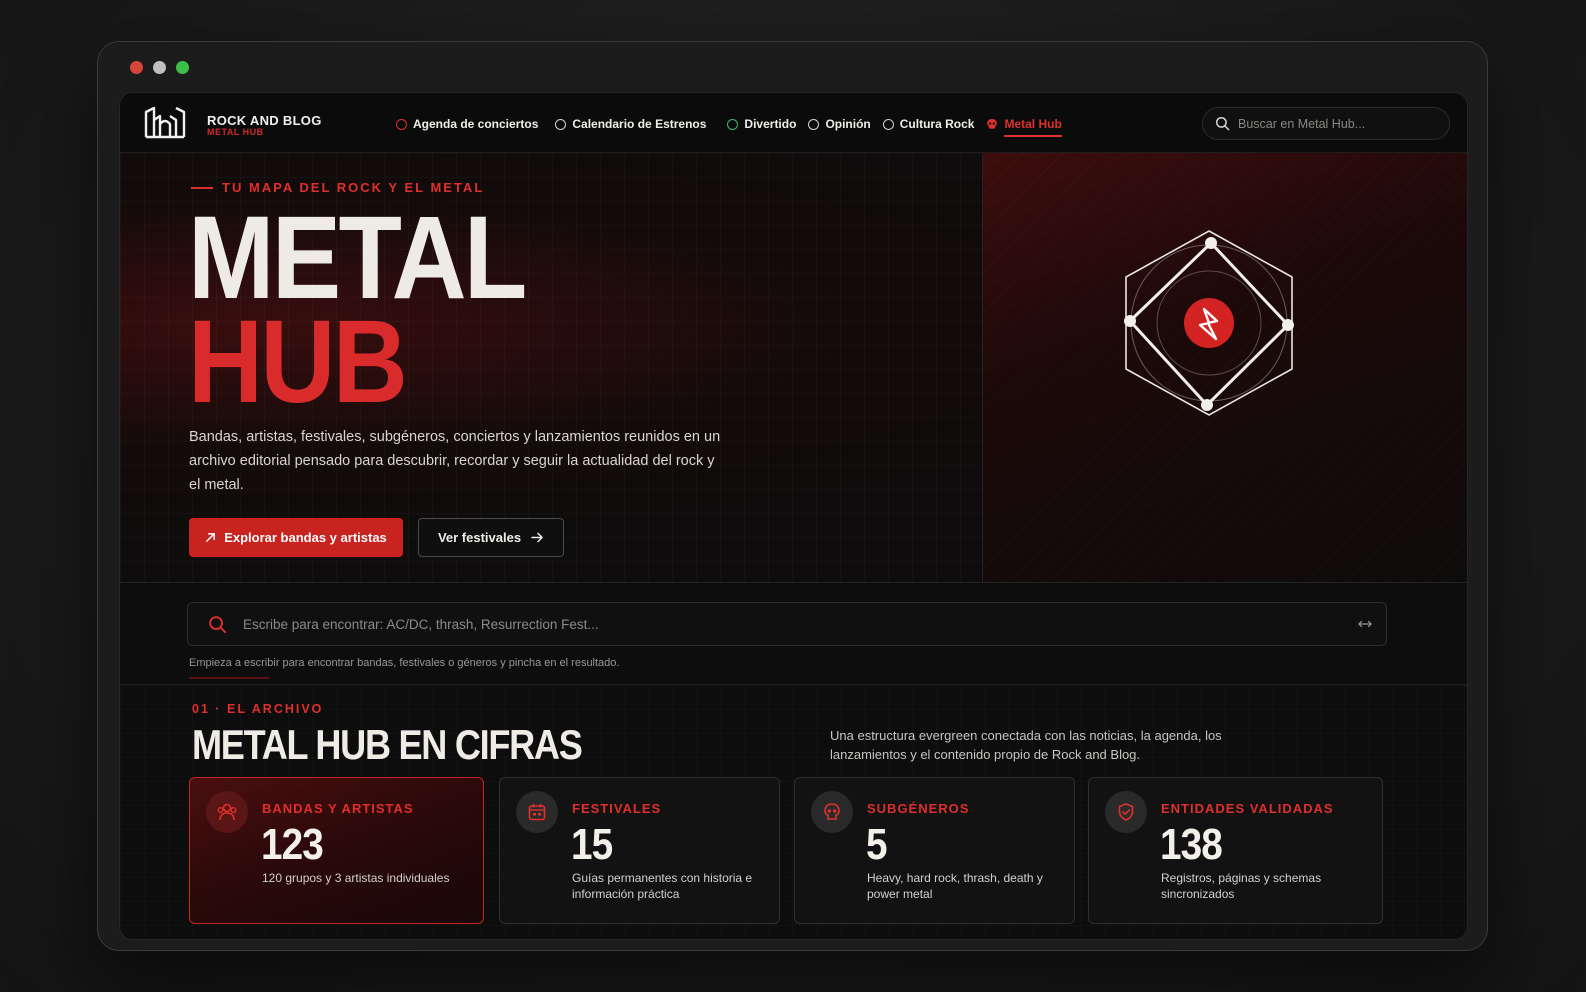  Describe the element at coordinates (229, 678) in the screenshot. I see `hint-underline` at that location.